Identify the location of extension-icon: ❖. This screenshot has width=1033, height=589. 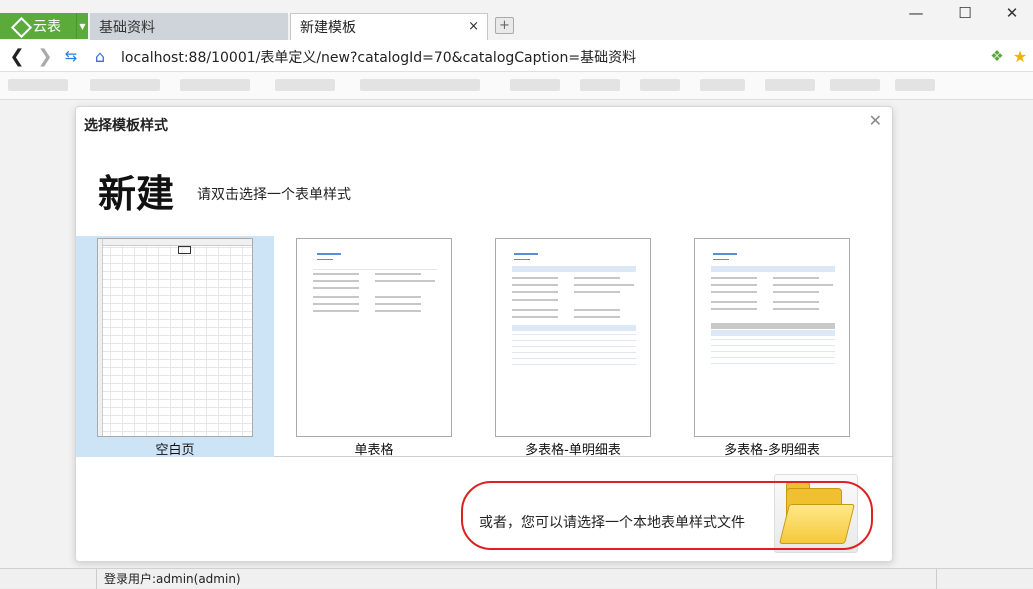
(997, 56).